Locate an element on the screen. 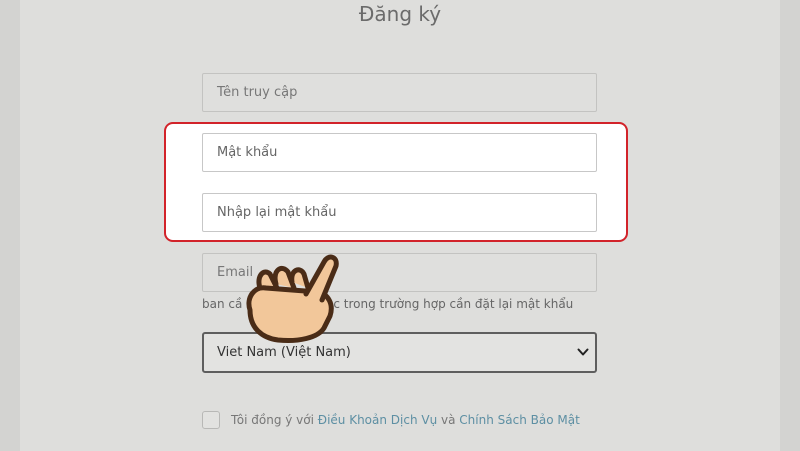  email-helper-end: c trong trường hợp cần đặt lại mật khẩu is located at coordinates (453, 304).